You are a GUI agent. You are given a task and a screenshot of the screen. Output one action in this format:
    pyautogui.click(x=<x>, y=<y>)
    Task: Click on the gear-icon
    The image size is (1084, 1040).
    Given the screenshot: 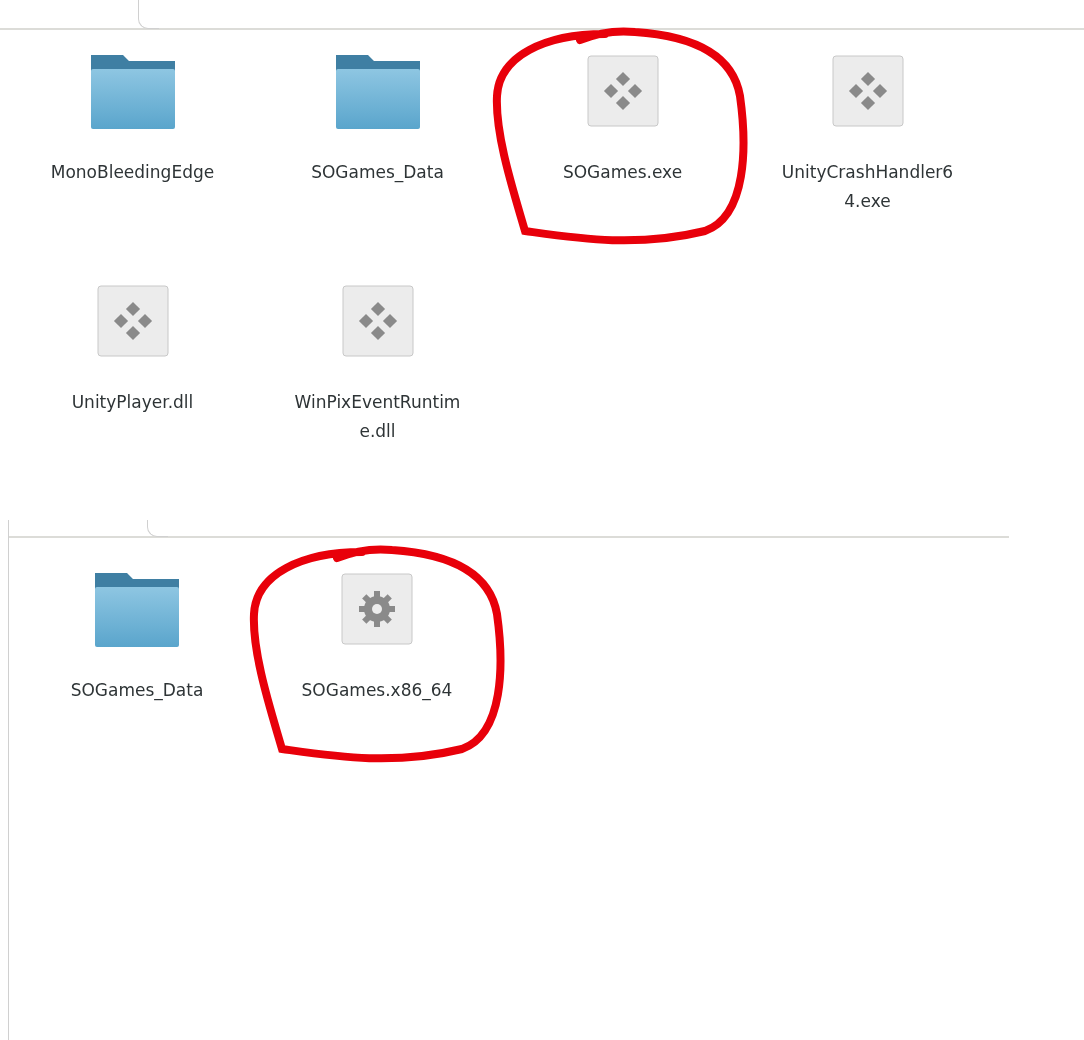 What is the action you would take?
    pyautogui.click(x=377, y=609)
    